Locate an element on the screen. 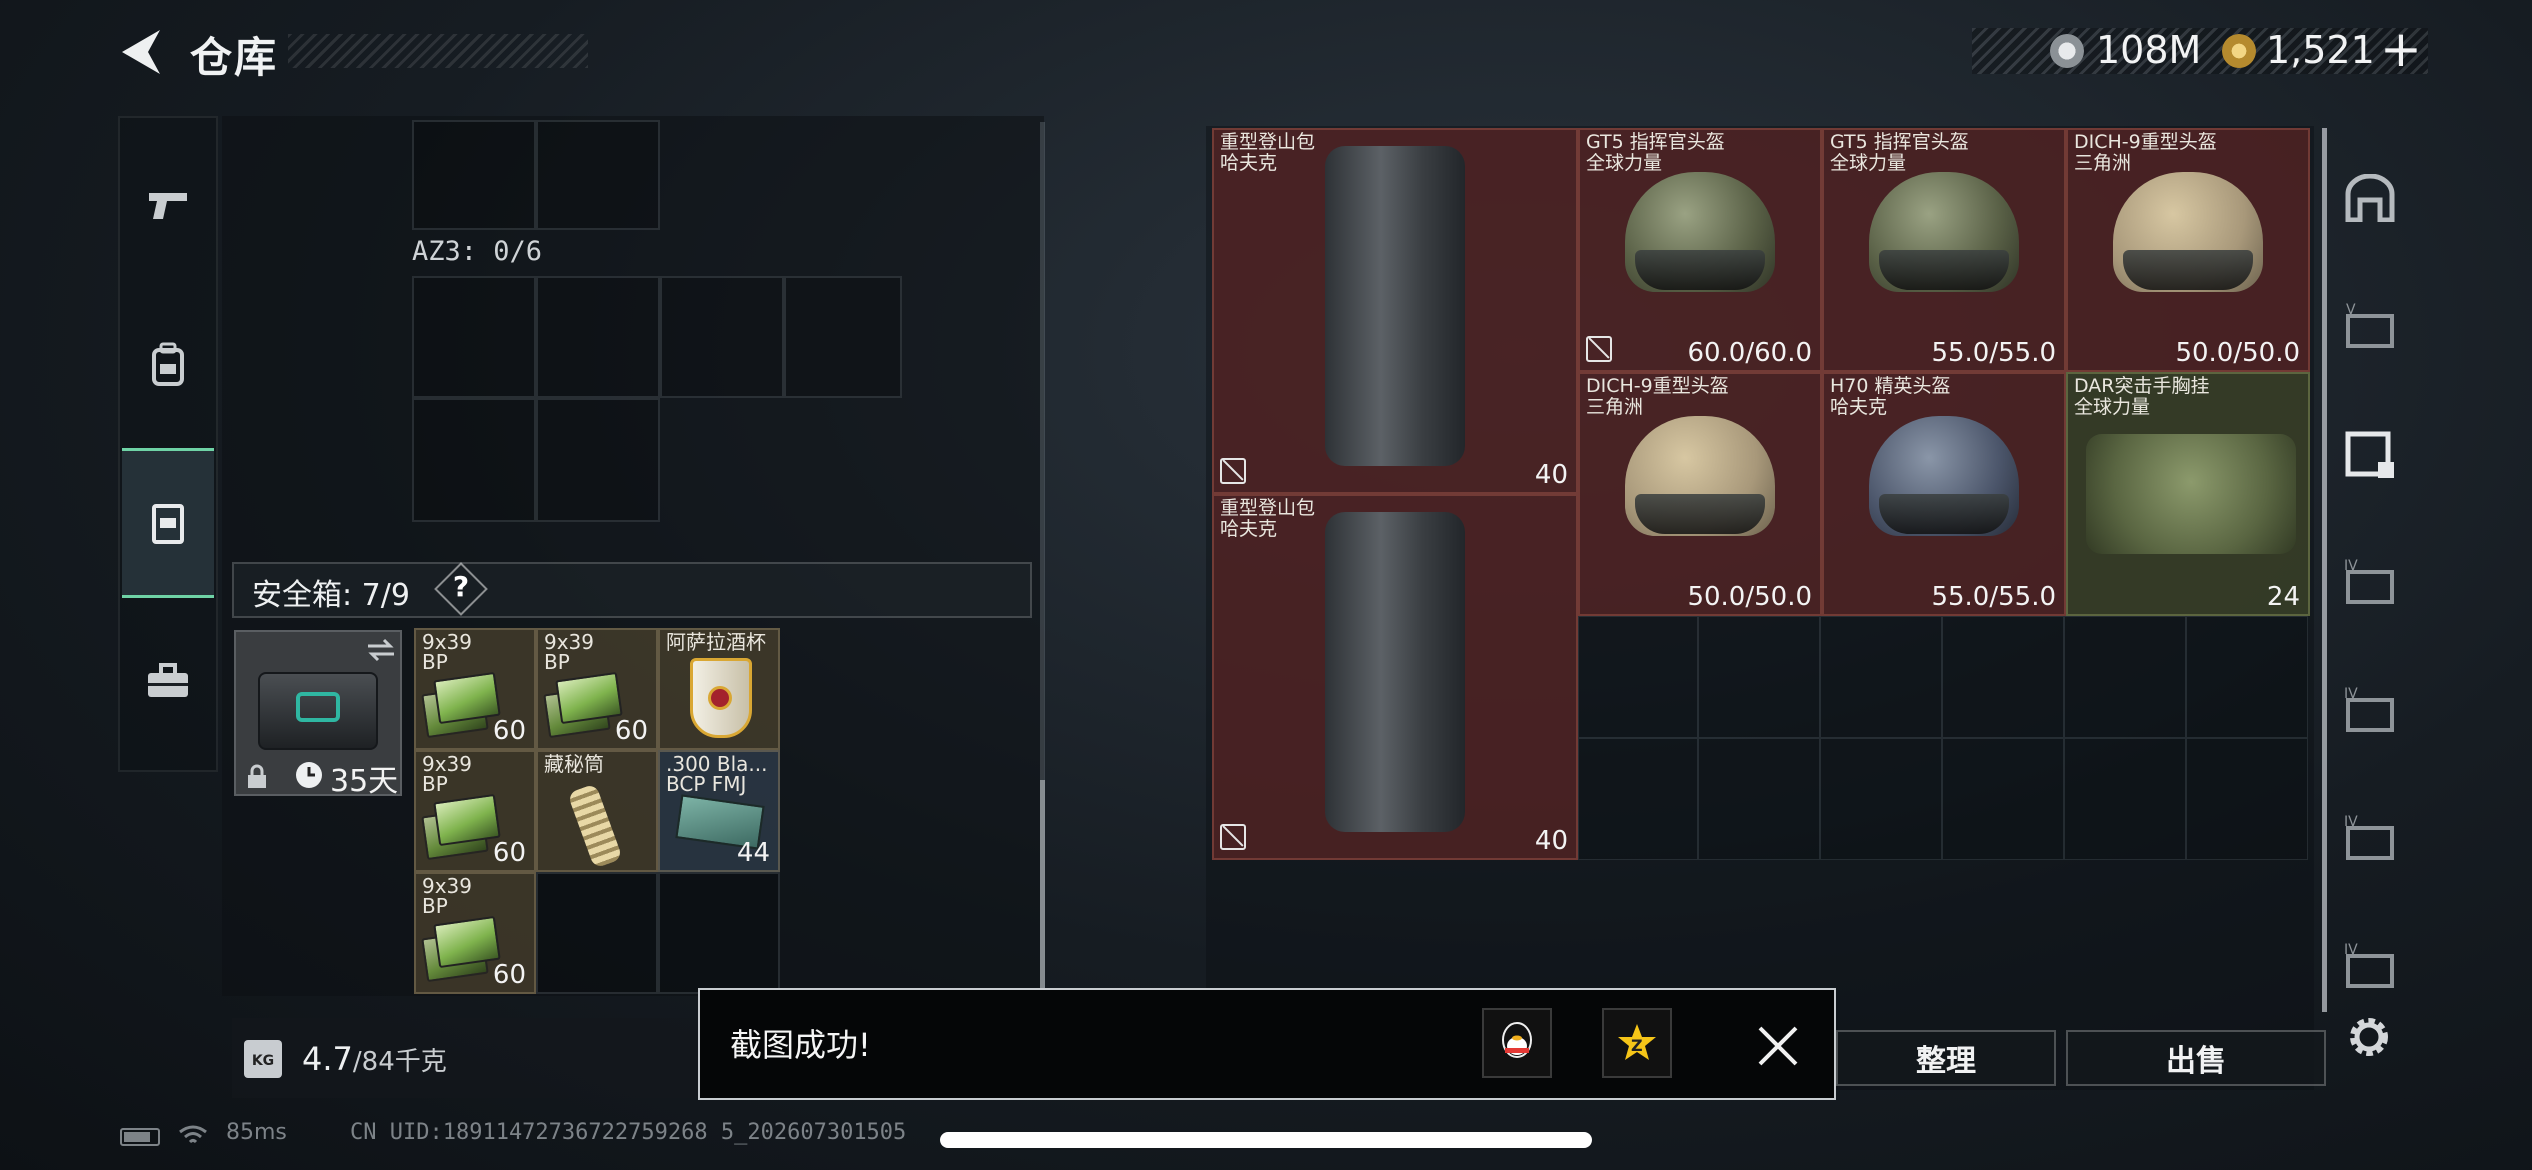 The image size is (2532, 1170). storage-iv-d-icon: IV is located at coordinates (2369, 965).